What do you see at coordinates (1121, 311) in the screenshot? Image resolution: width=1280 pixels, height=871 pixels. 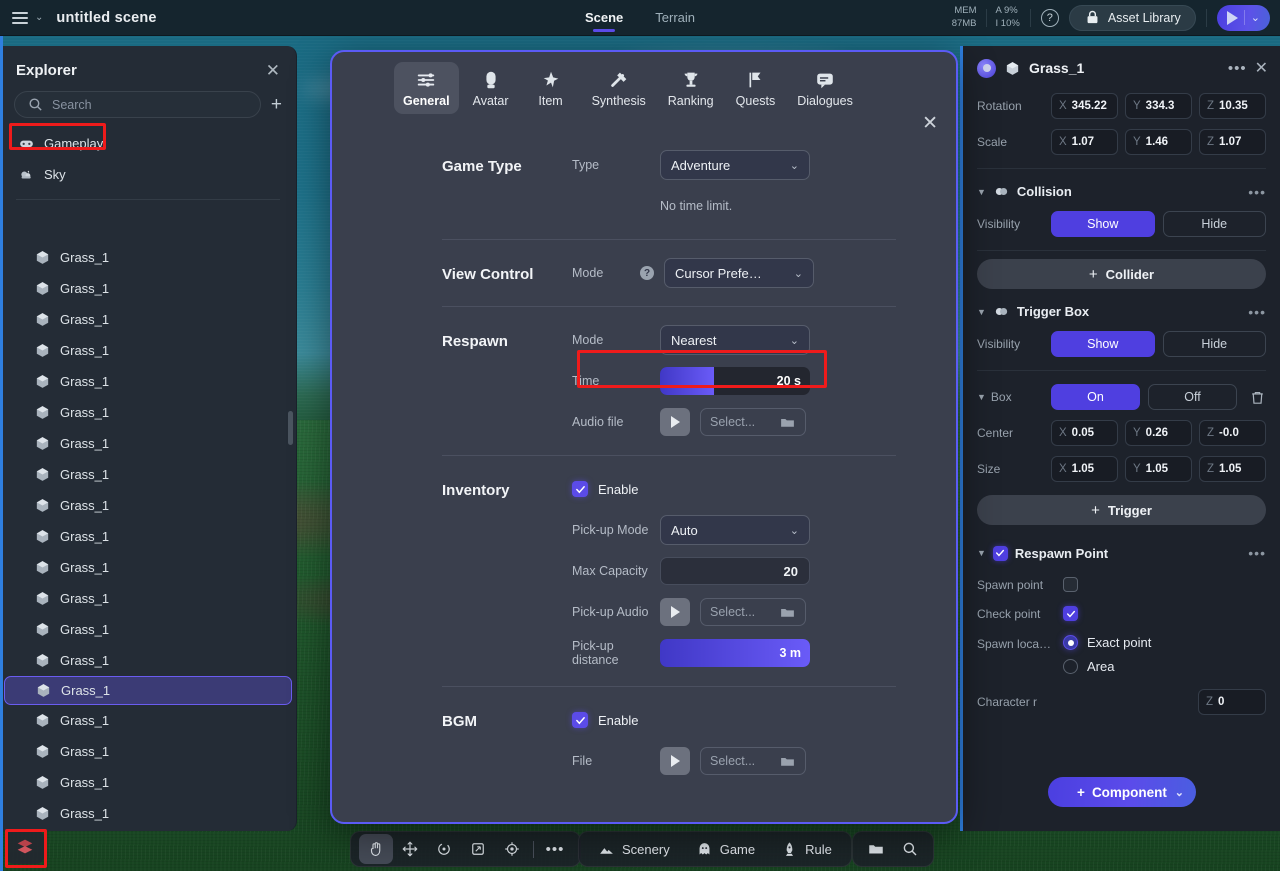 I see `group-trigger-box: ▼ Trigger Box •••` at bounding box center [1121, 311].